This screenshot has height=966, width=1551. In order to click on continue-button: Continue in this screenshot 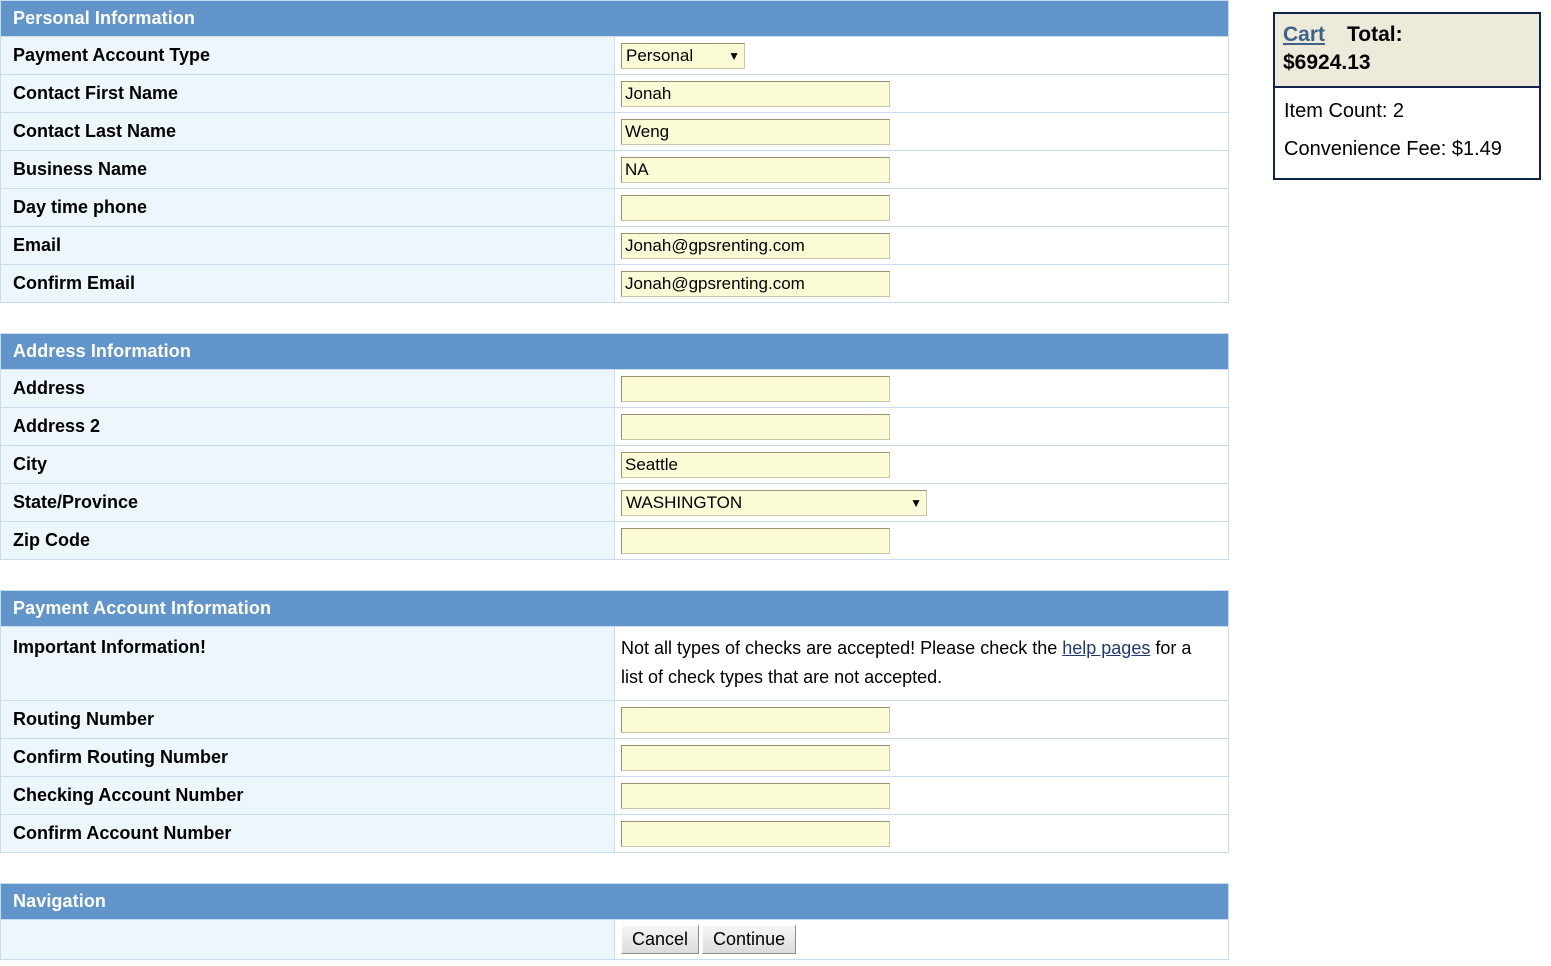, I will do `click(749, 939)`.